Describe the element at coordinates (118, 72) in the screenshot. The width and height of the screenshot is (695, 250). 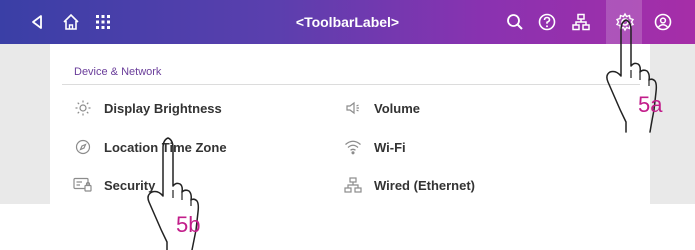
I see `section-title: Device & Network` at that location.